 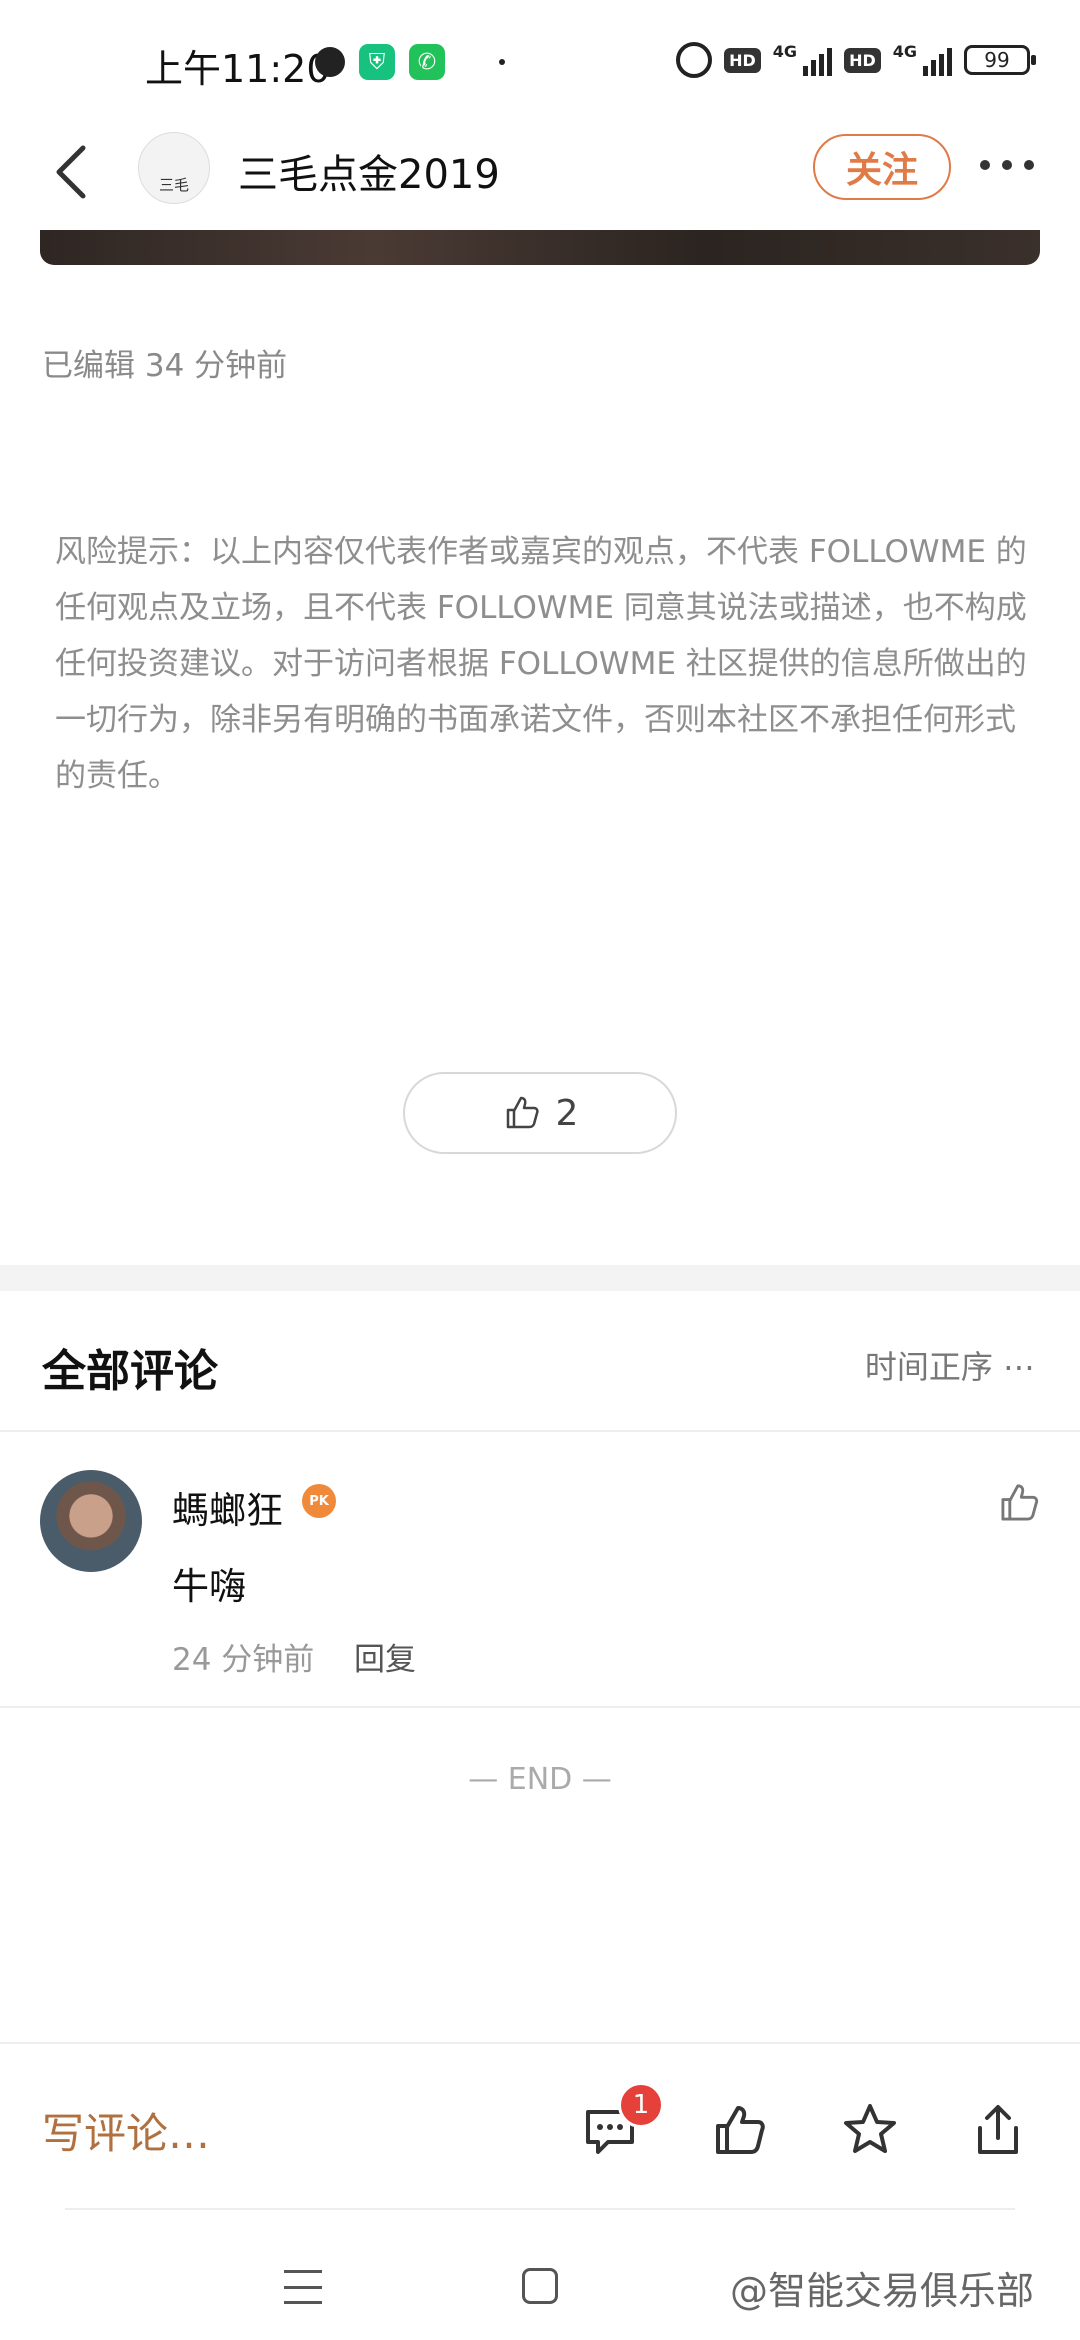 I want to click on edited-time: 已编辑 34 分钟前, so click(x=165, y=366).